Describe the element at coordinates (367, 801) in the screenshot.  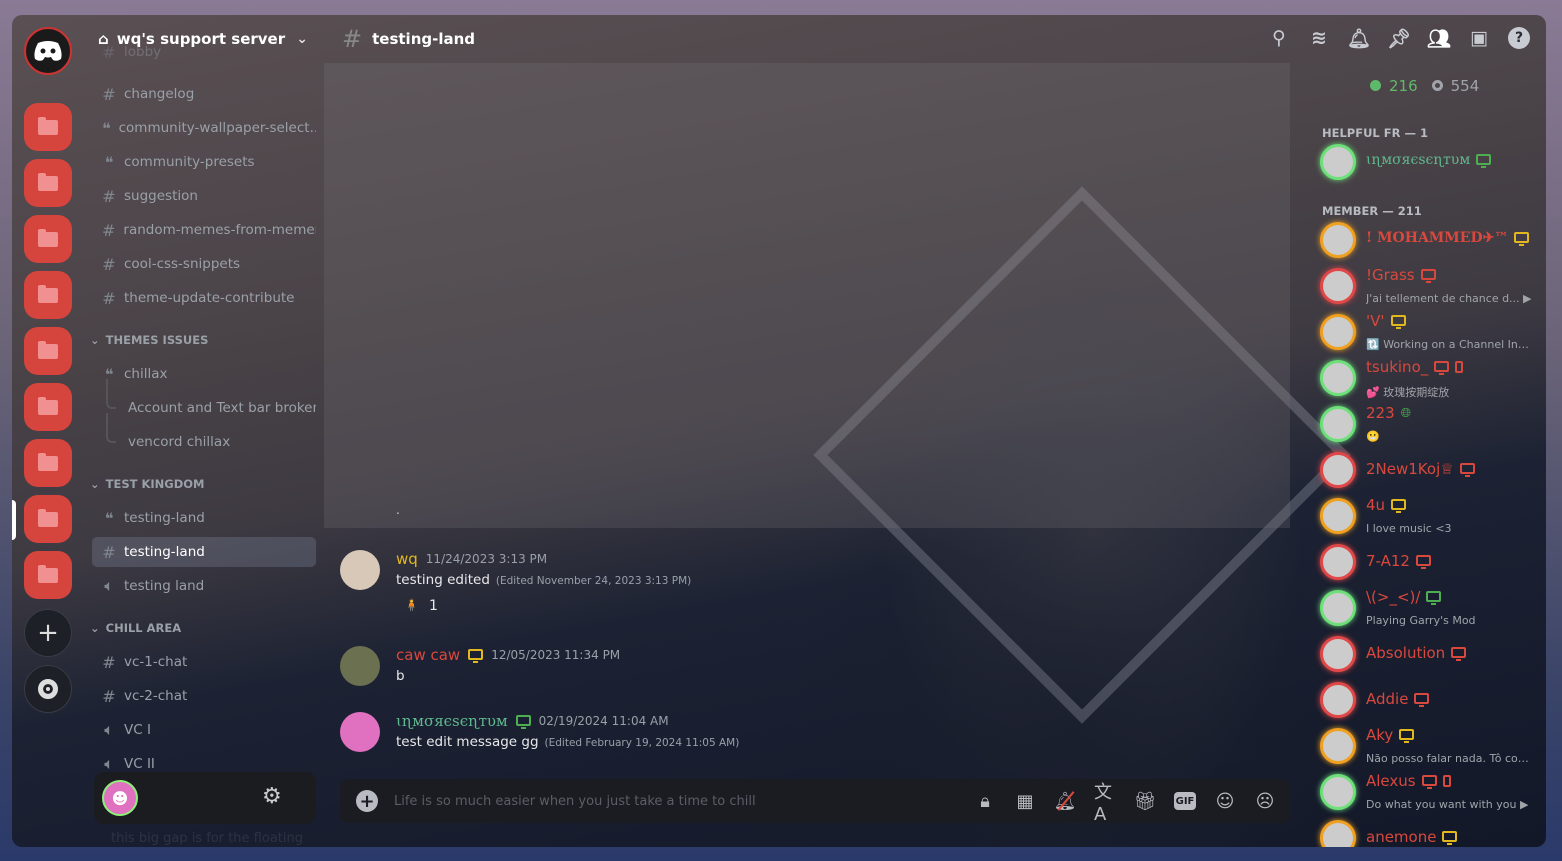
I see `upload-plus-button: +` at that location.